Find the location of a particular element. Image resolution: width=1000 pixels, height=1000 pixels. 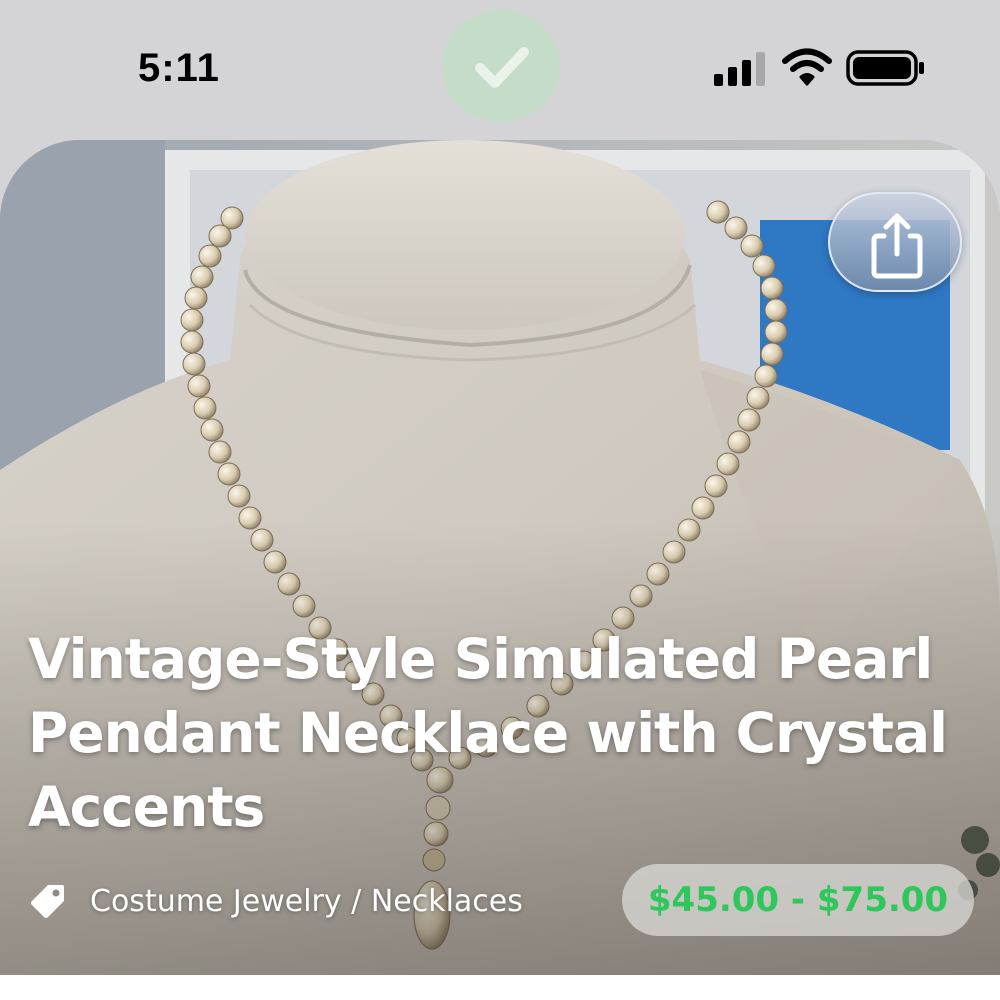

price-range: $45.00 - $75.00 is located at coordinates (798, 900).